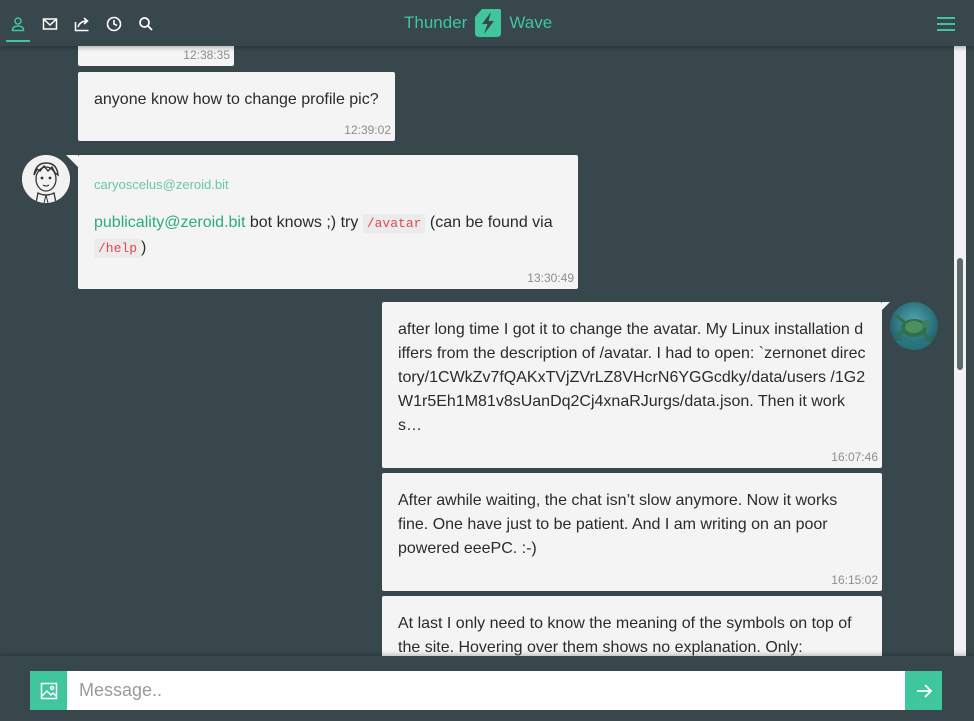 This screenshot has height=721, width=974. I want to click on search-icon, so click(146, 24).